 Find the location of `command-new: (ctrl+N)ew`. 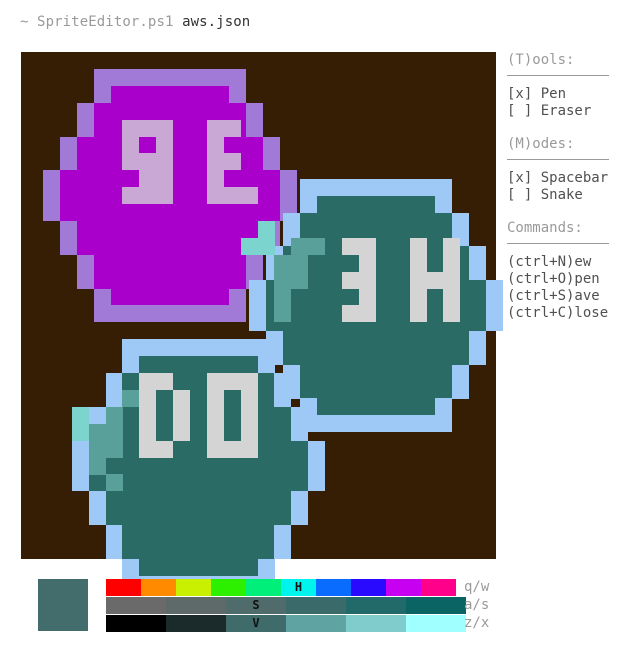

command-new: (ctrl+N)ew is located at coordinates (563, 262).